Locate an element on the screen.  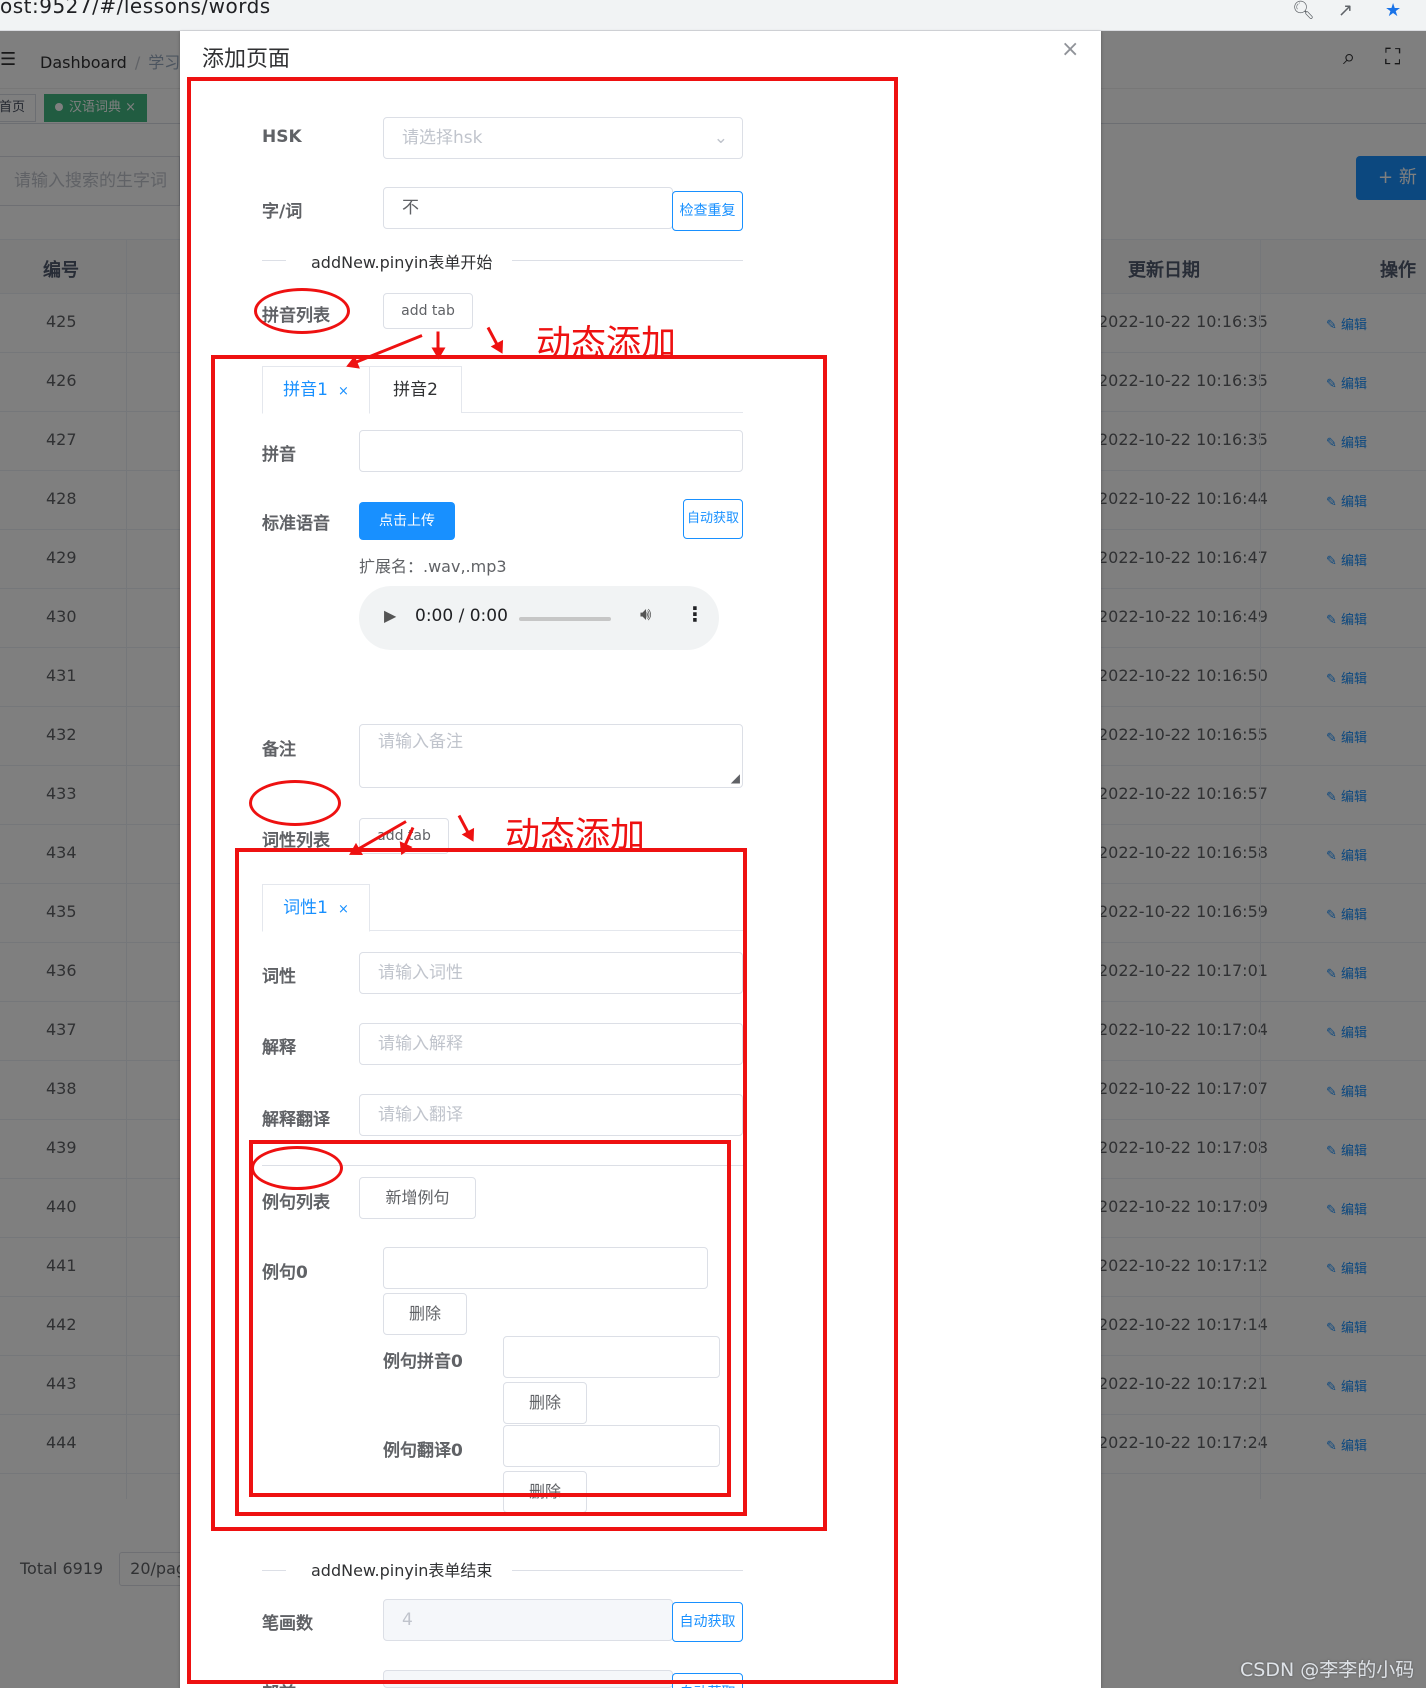
hsk-select: 请选择hsk ⌄ is located at coordinates (563, 138).